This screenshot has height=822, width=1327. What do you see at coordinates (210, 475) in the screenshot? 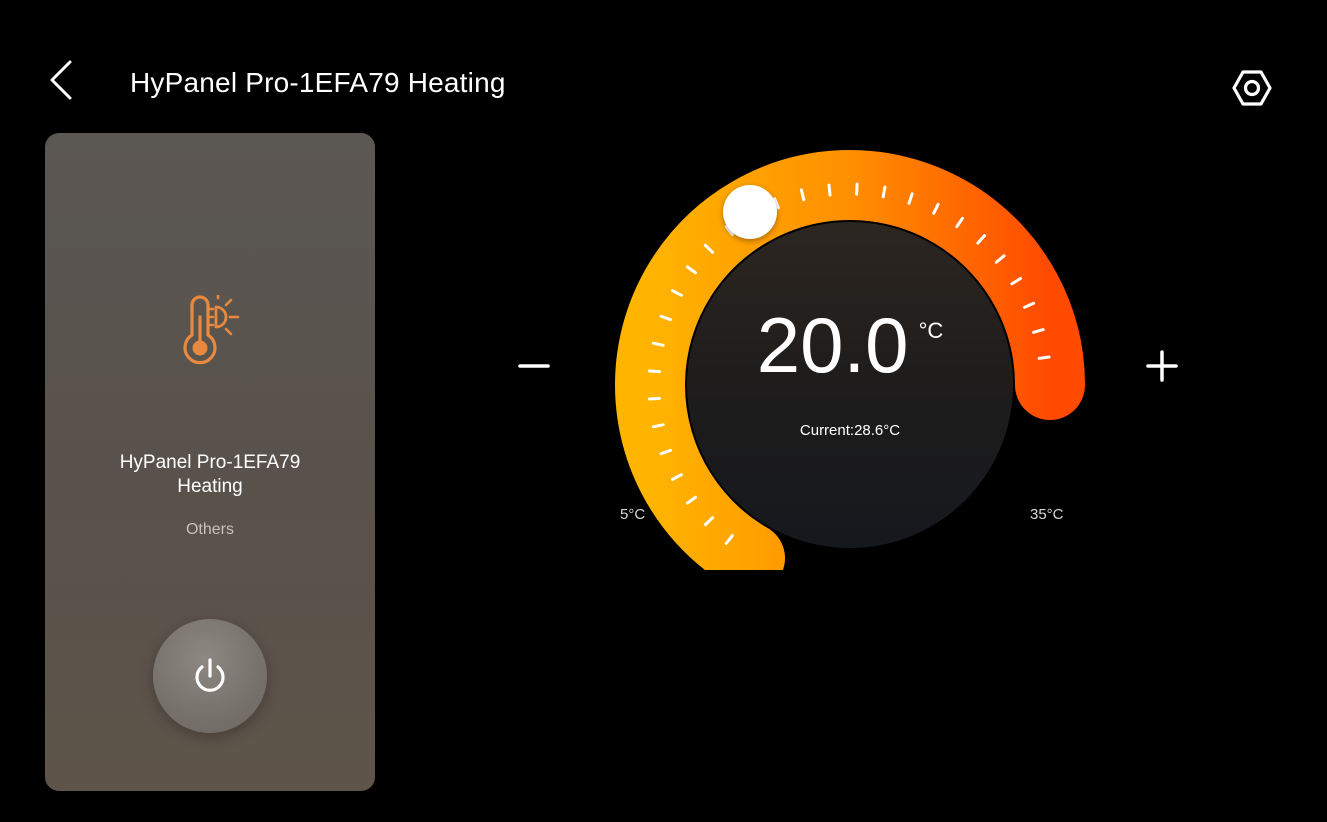
I see `device-name: HyPanel Pro-1EFA79 Heating` at bounding box center [210, 475].